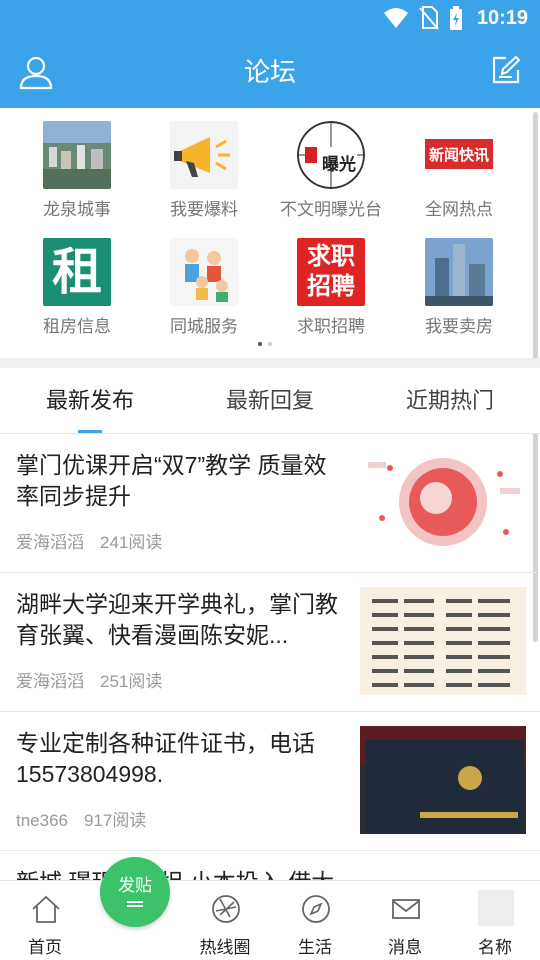  I want to click on list-item: 专业定制各种证件证书，电话15573804998. tne366 917阅读, so click(270, 781).